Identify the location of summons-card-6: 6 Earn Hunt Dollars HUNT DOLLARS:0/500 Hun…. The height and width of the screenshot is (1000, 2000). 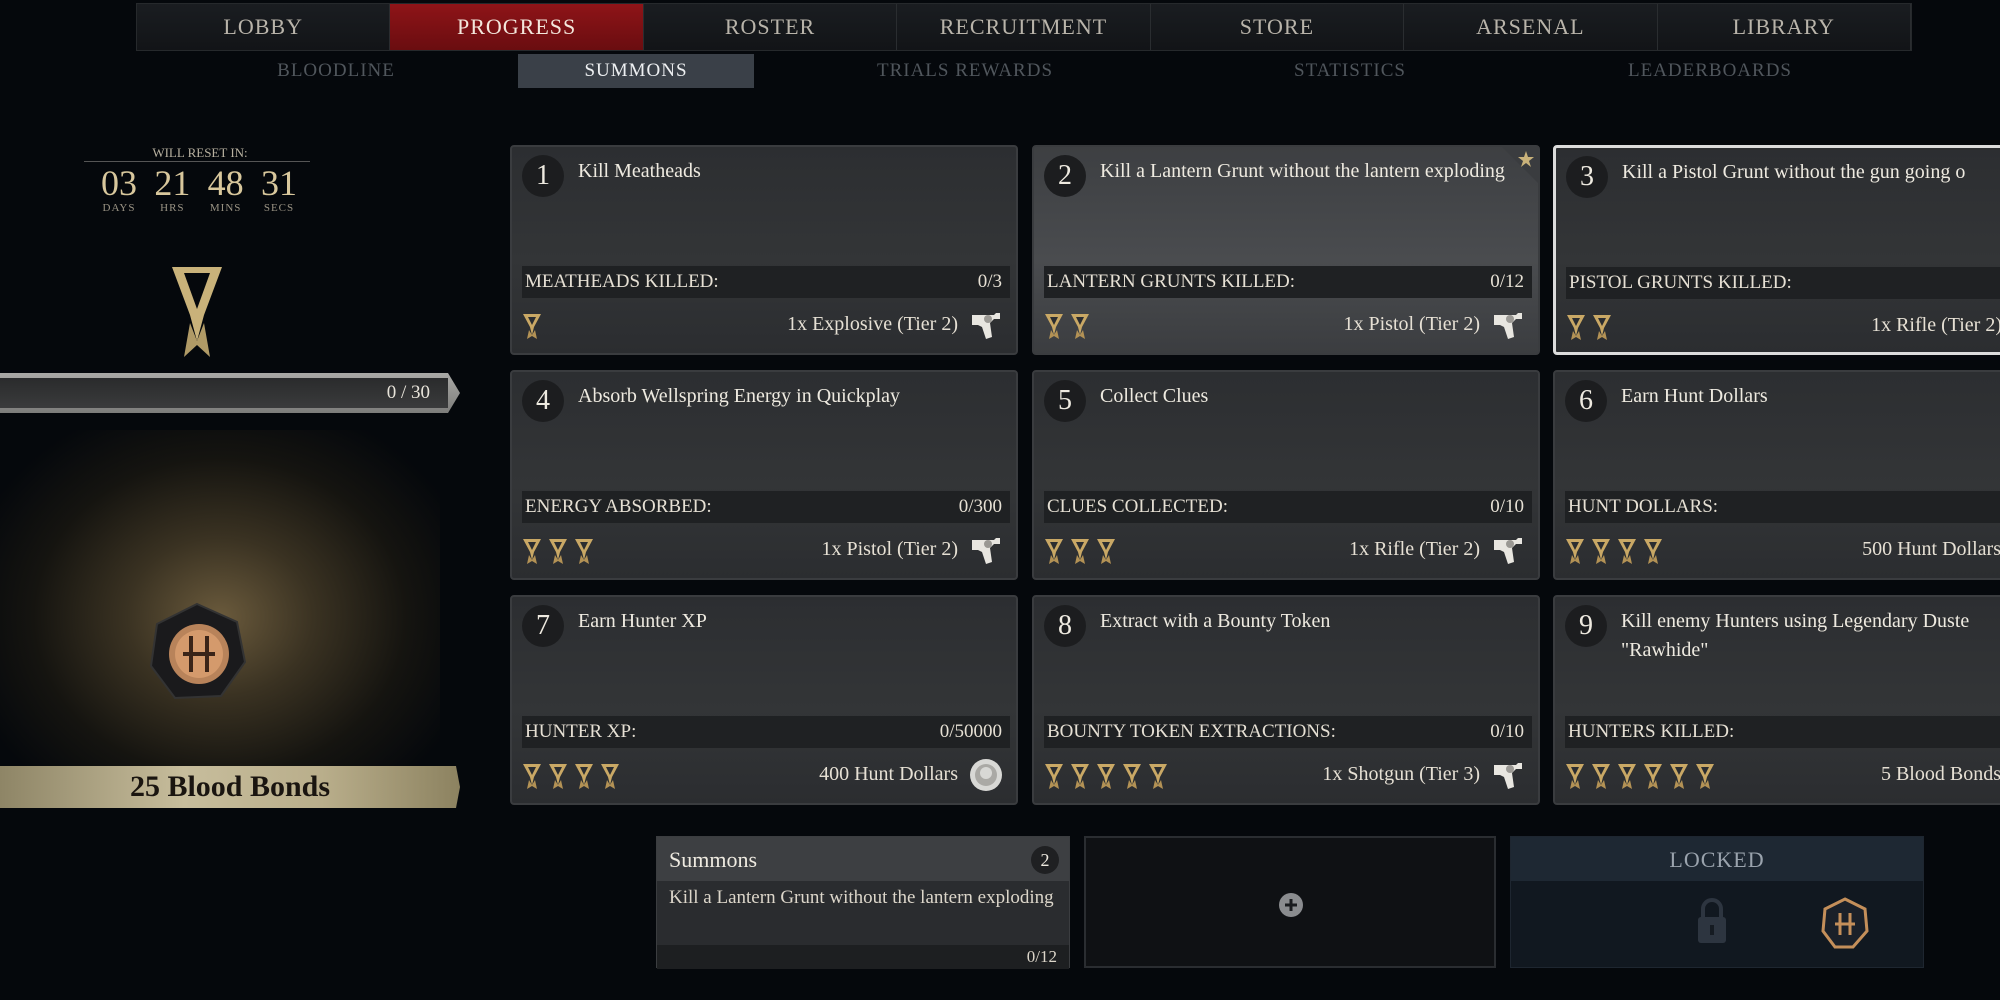
(1776, 475).